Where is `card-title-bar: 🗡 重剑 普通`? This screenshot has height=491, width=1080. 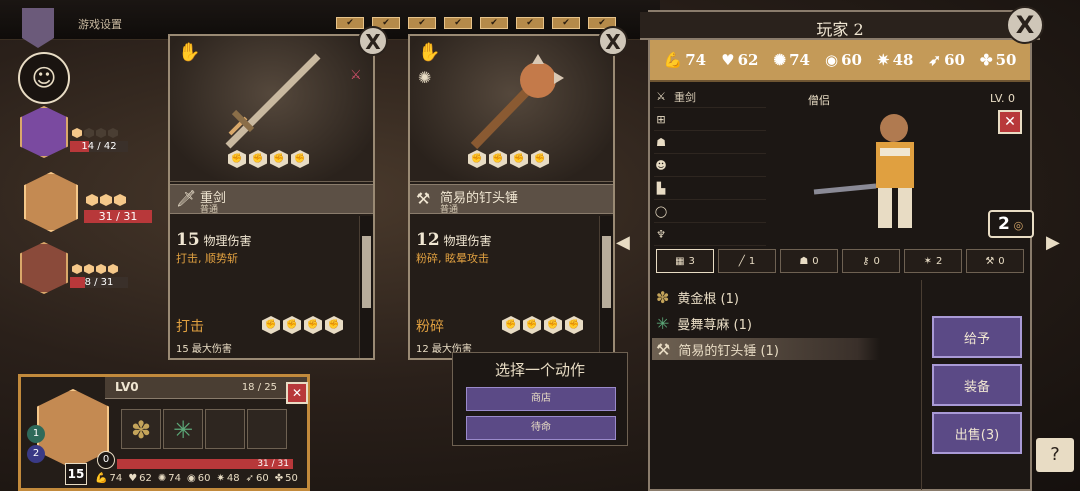 card-title-bar: 🗡 重剑 普通 is located at coordinates (271, 199).